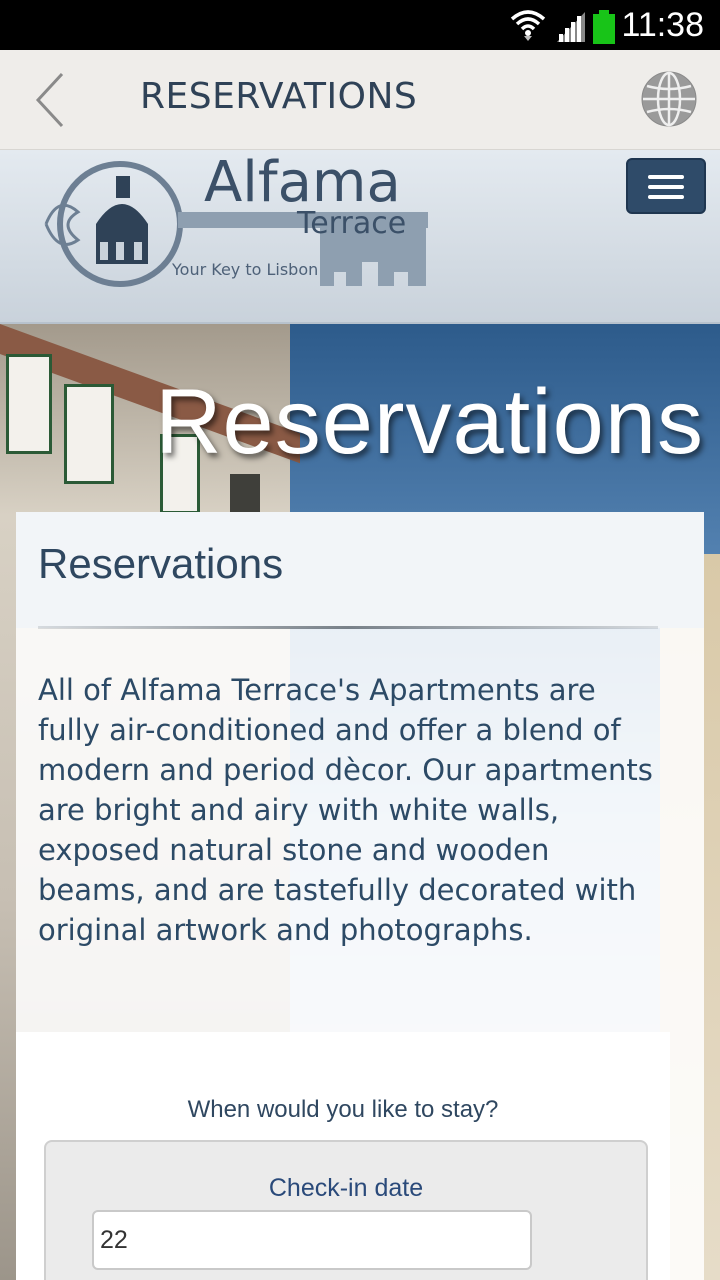 Image resolution: width=720 pixels, height=1280 pixels. What do you see at coordinates (604, 27) in the screenshot?
I see `battery-icon` at bounding box center [604, 27].